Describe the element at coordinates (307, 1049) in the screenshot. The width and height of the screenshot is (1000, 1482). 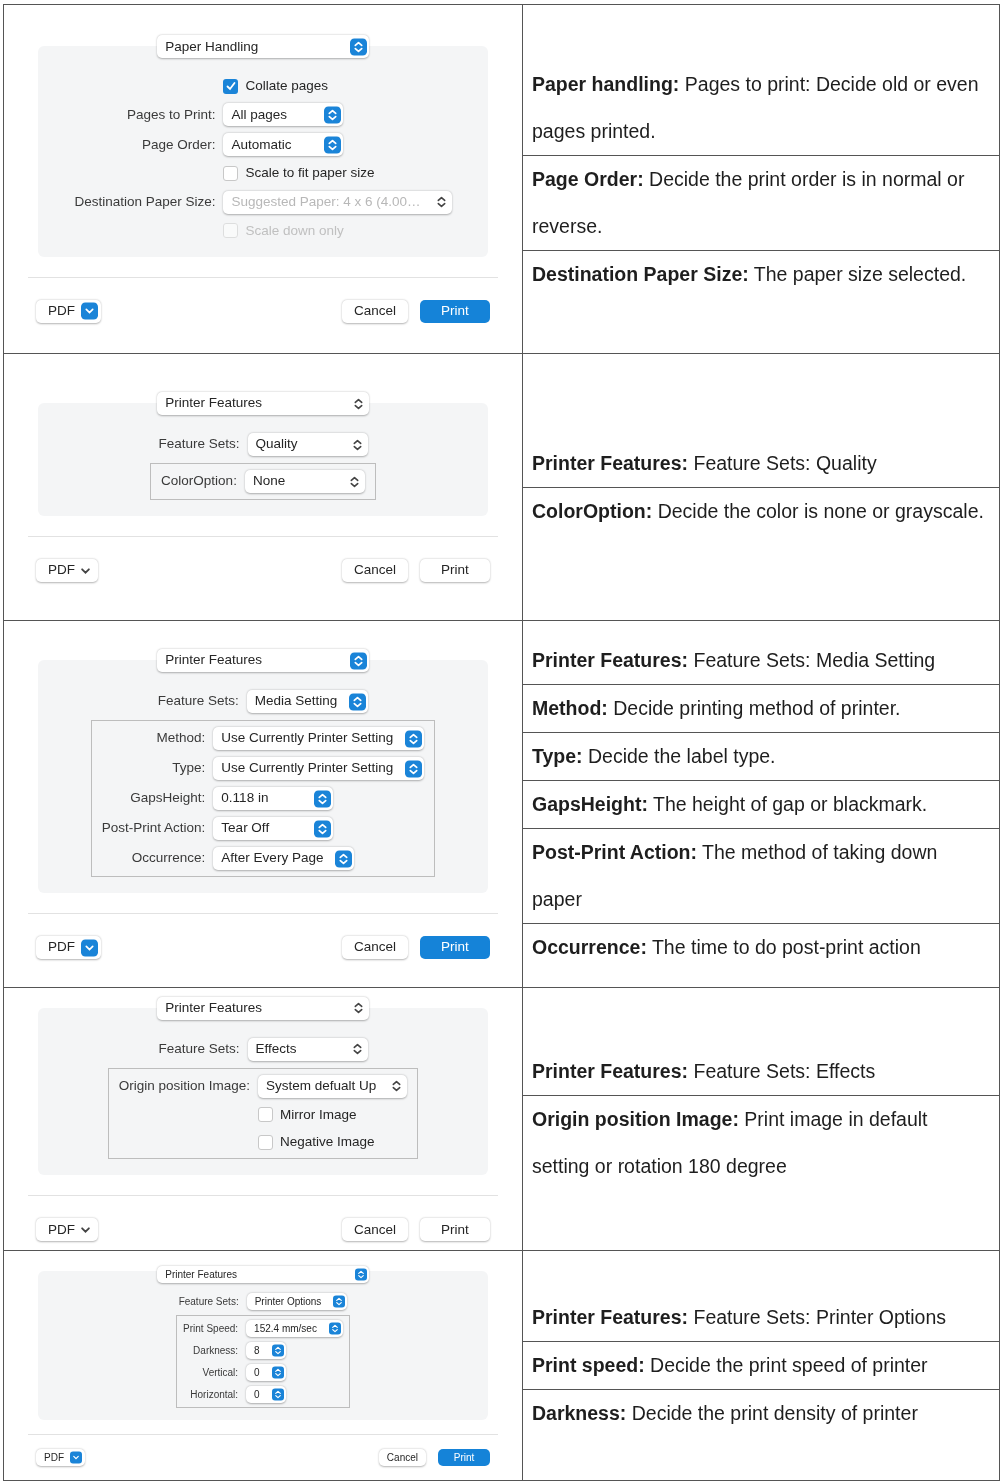
I see `popup-menu: Effects` at that location.